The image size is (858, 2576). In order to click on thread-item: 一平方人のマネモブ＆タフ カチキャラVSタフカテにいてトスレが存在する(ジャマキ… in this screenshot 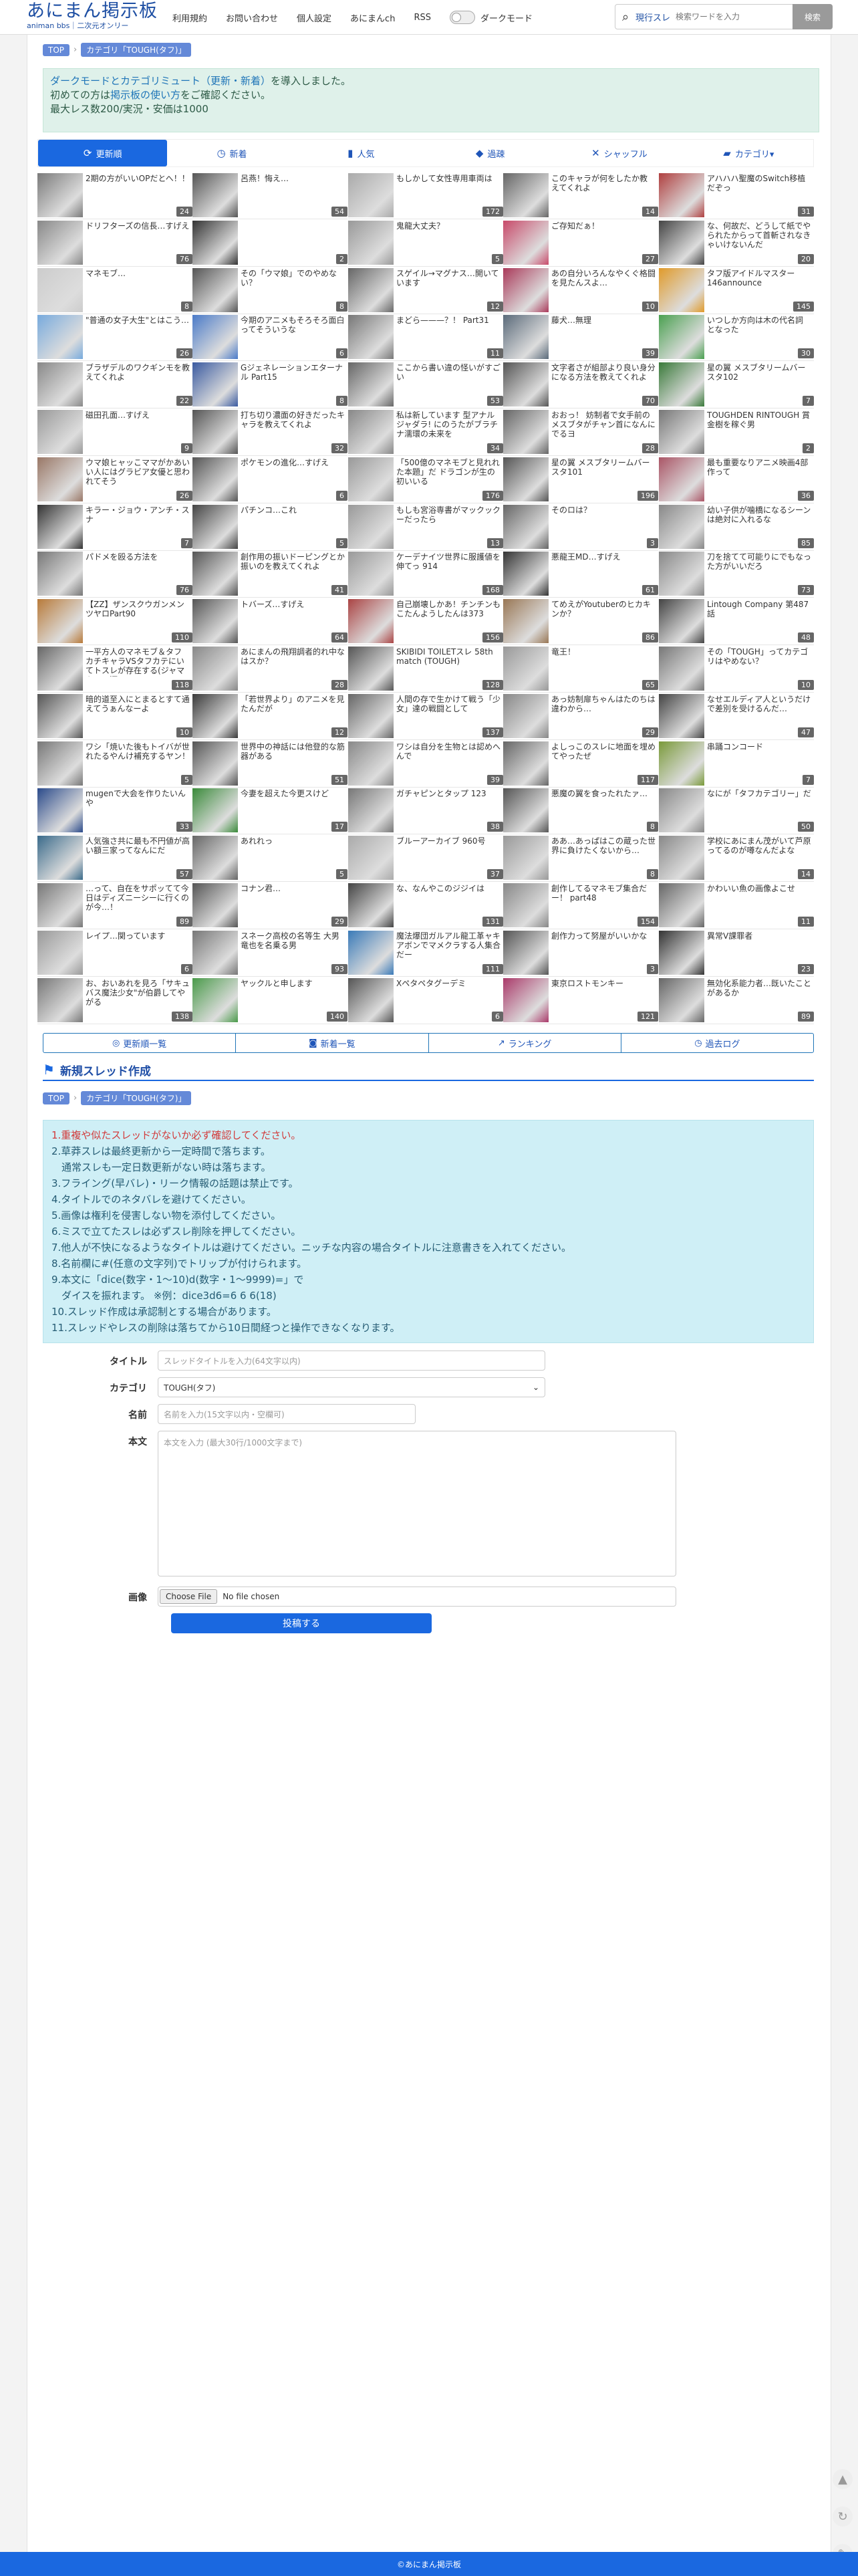, I will do `click(114, 669)`.